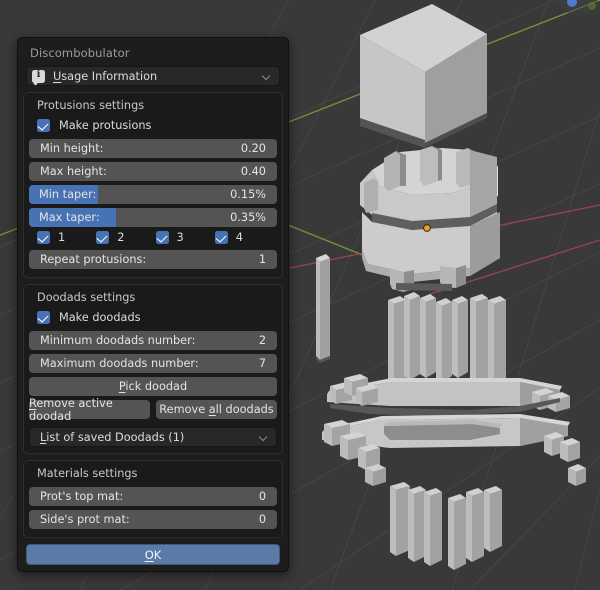 The height and width of the screenshot is (590, 600). I want to click on doodad-remove-button-row: Remove active doodad Remove all doodads, so click(153, 410).